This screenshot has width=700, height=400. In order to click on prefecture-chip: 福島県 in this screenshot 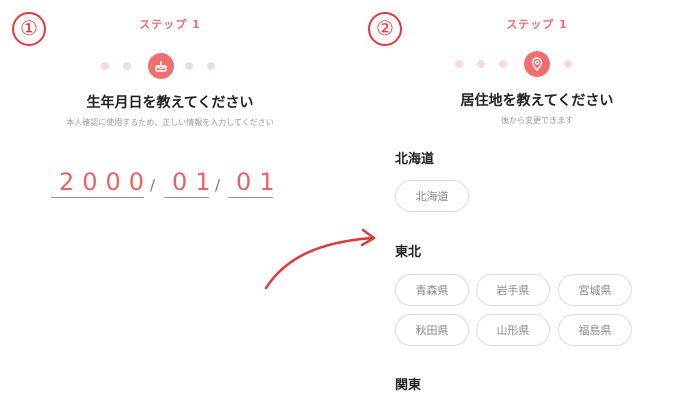, I will do `click(595, 330)`.